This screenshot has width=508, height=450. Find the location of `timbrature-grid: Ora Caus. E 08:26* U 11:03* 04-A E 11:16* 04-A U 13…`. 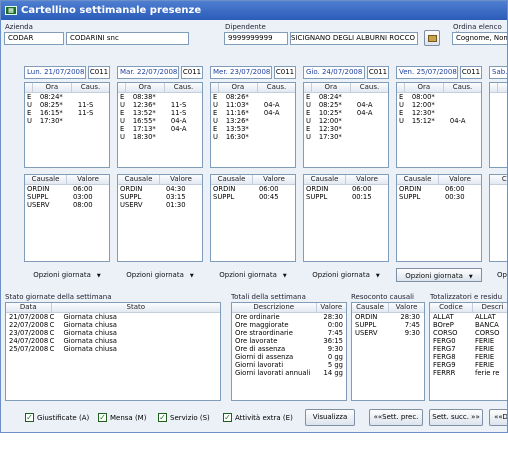

timbrature-grid: Ora Caus. E 08:26* U 11:03* 04-A E 11:16* 04-A U 13… is located at coordinates (253, 125).